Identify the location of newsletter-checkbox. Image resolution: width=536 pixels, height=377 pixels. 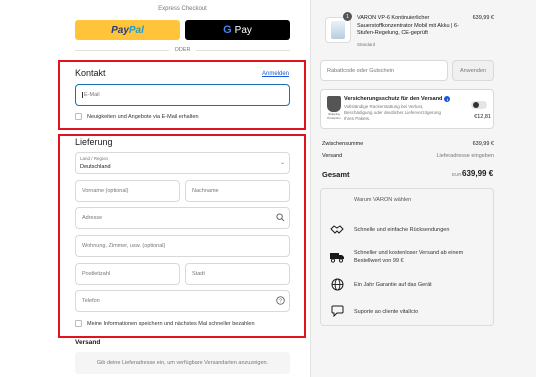
(78, 116).